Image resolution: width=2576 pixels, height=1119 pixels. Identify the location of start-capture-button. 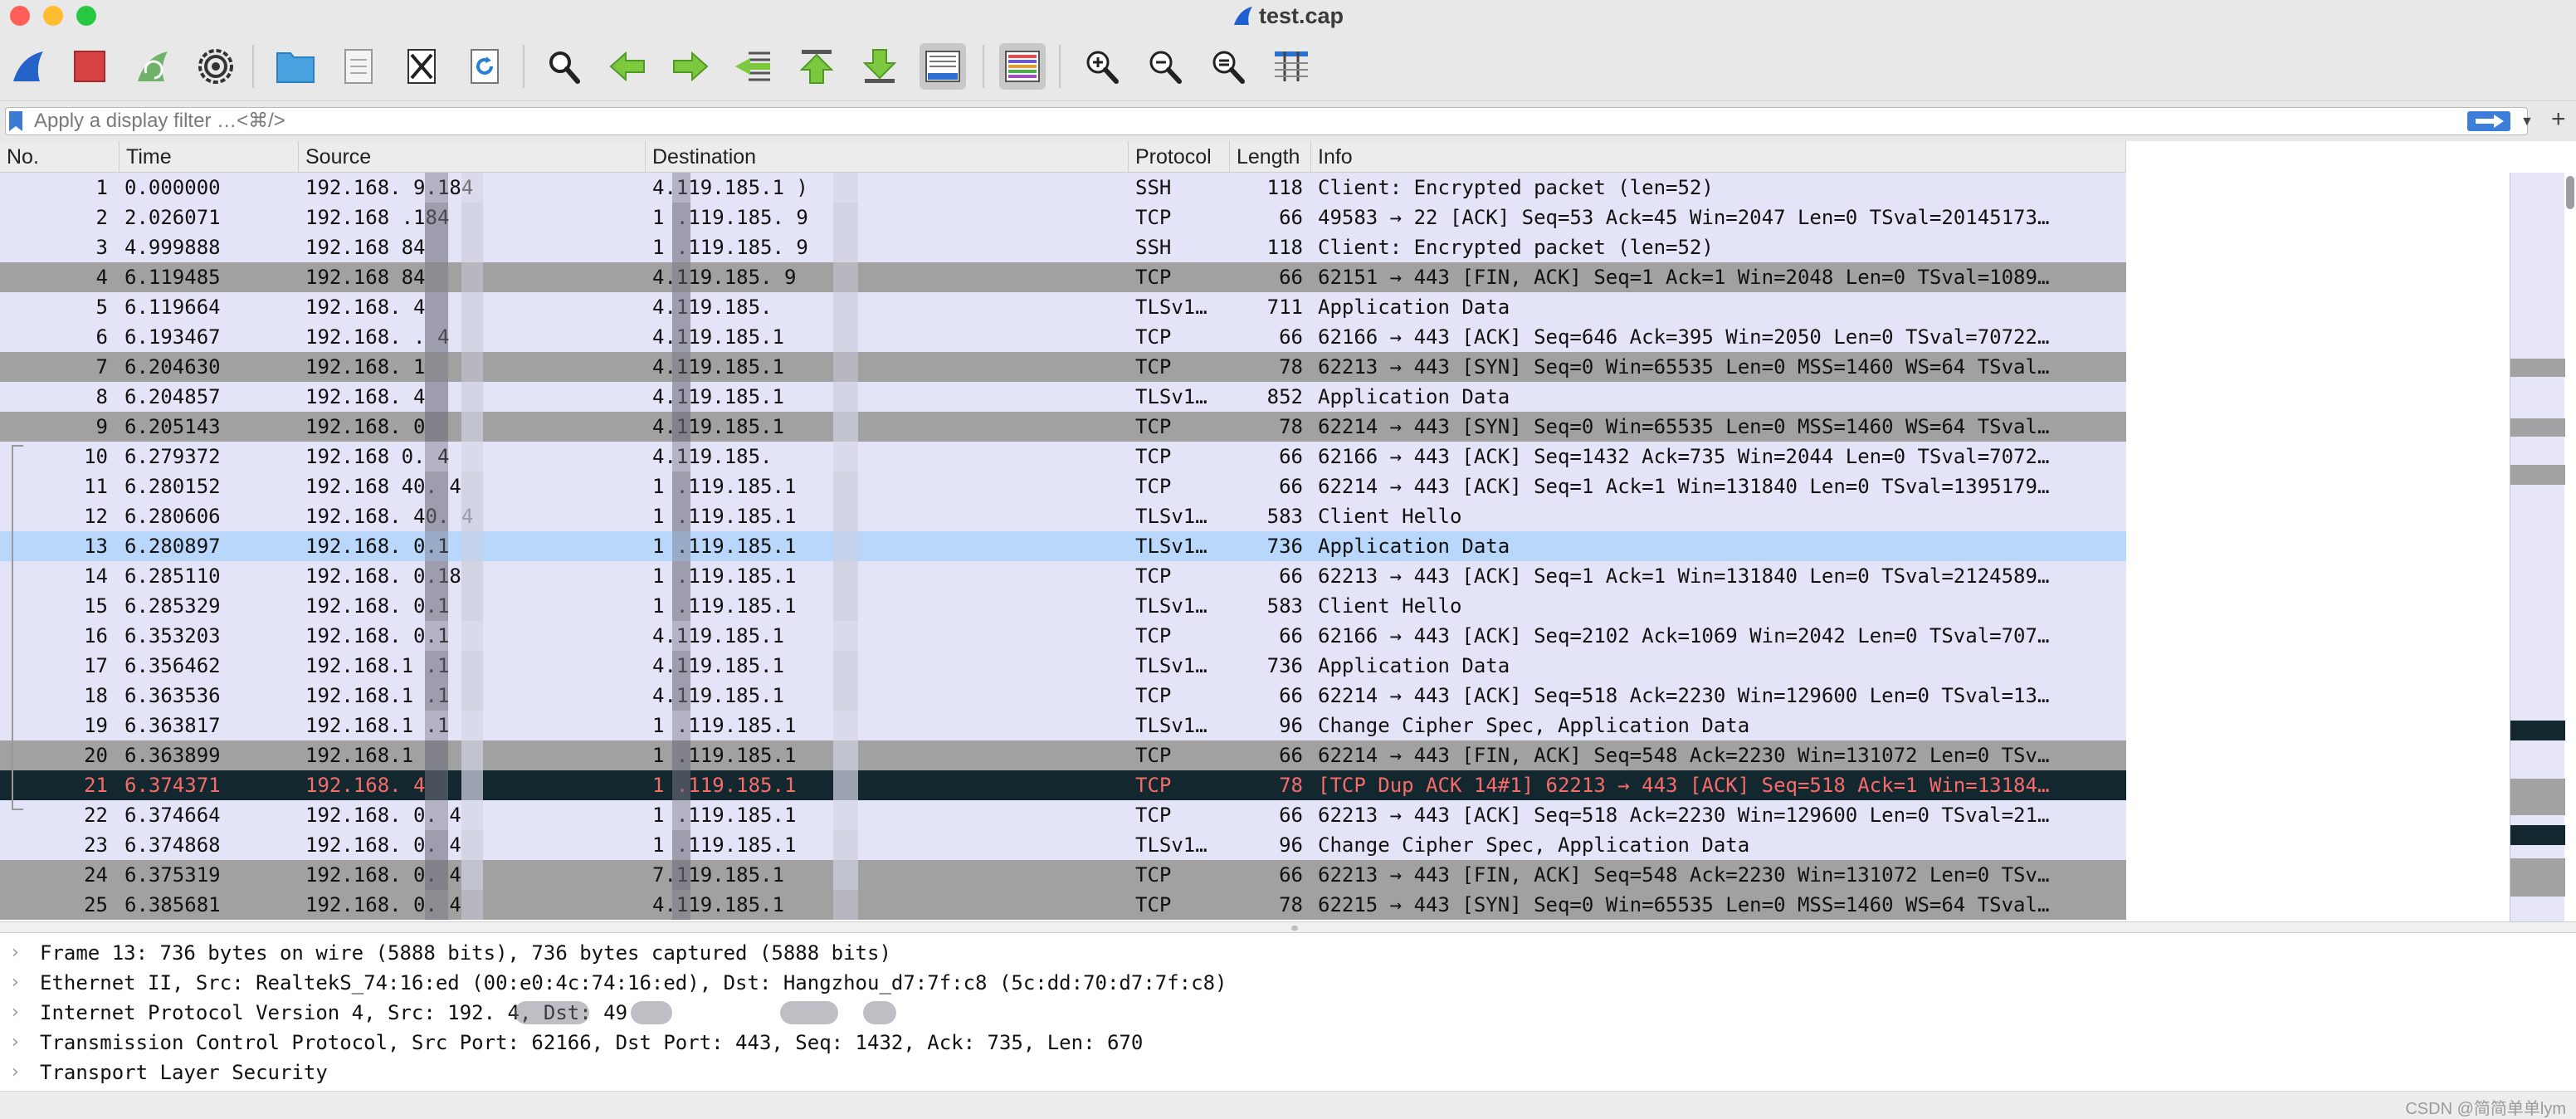
(28, 66).